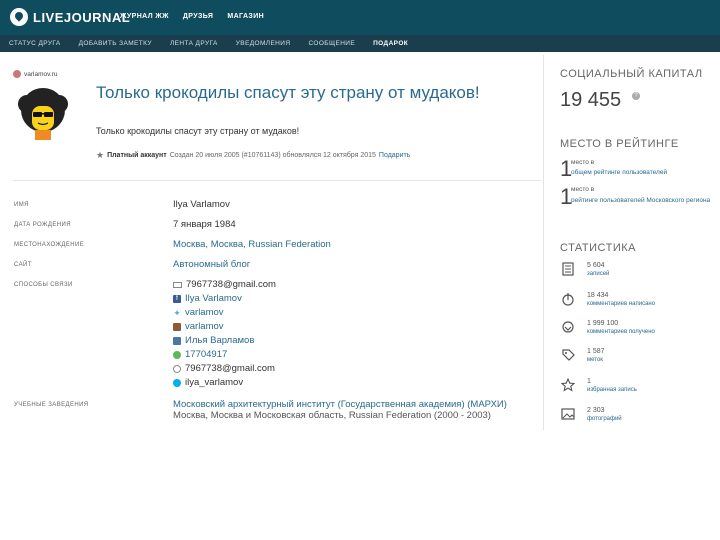 This screenshot has height=540, width=720. I want to click on rank1-label: место в, so click(583, 162).